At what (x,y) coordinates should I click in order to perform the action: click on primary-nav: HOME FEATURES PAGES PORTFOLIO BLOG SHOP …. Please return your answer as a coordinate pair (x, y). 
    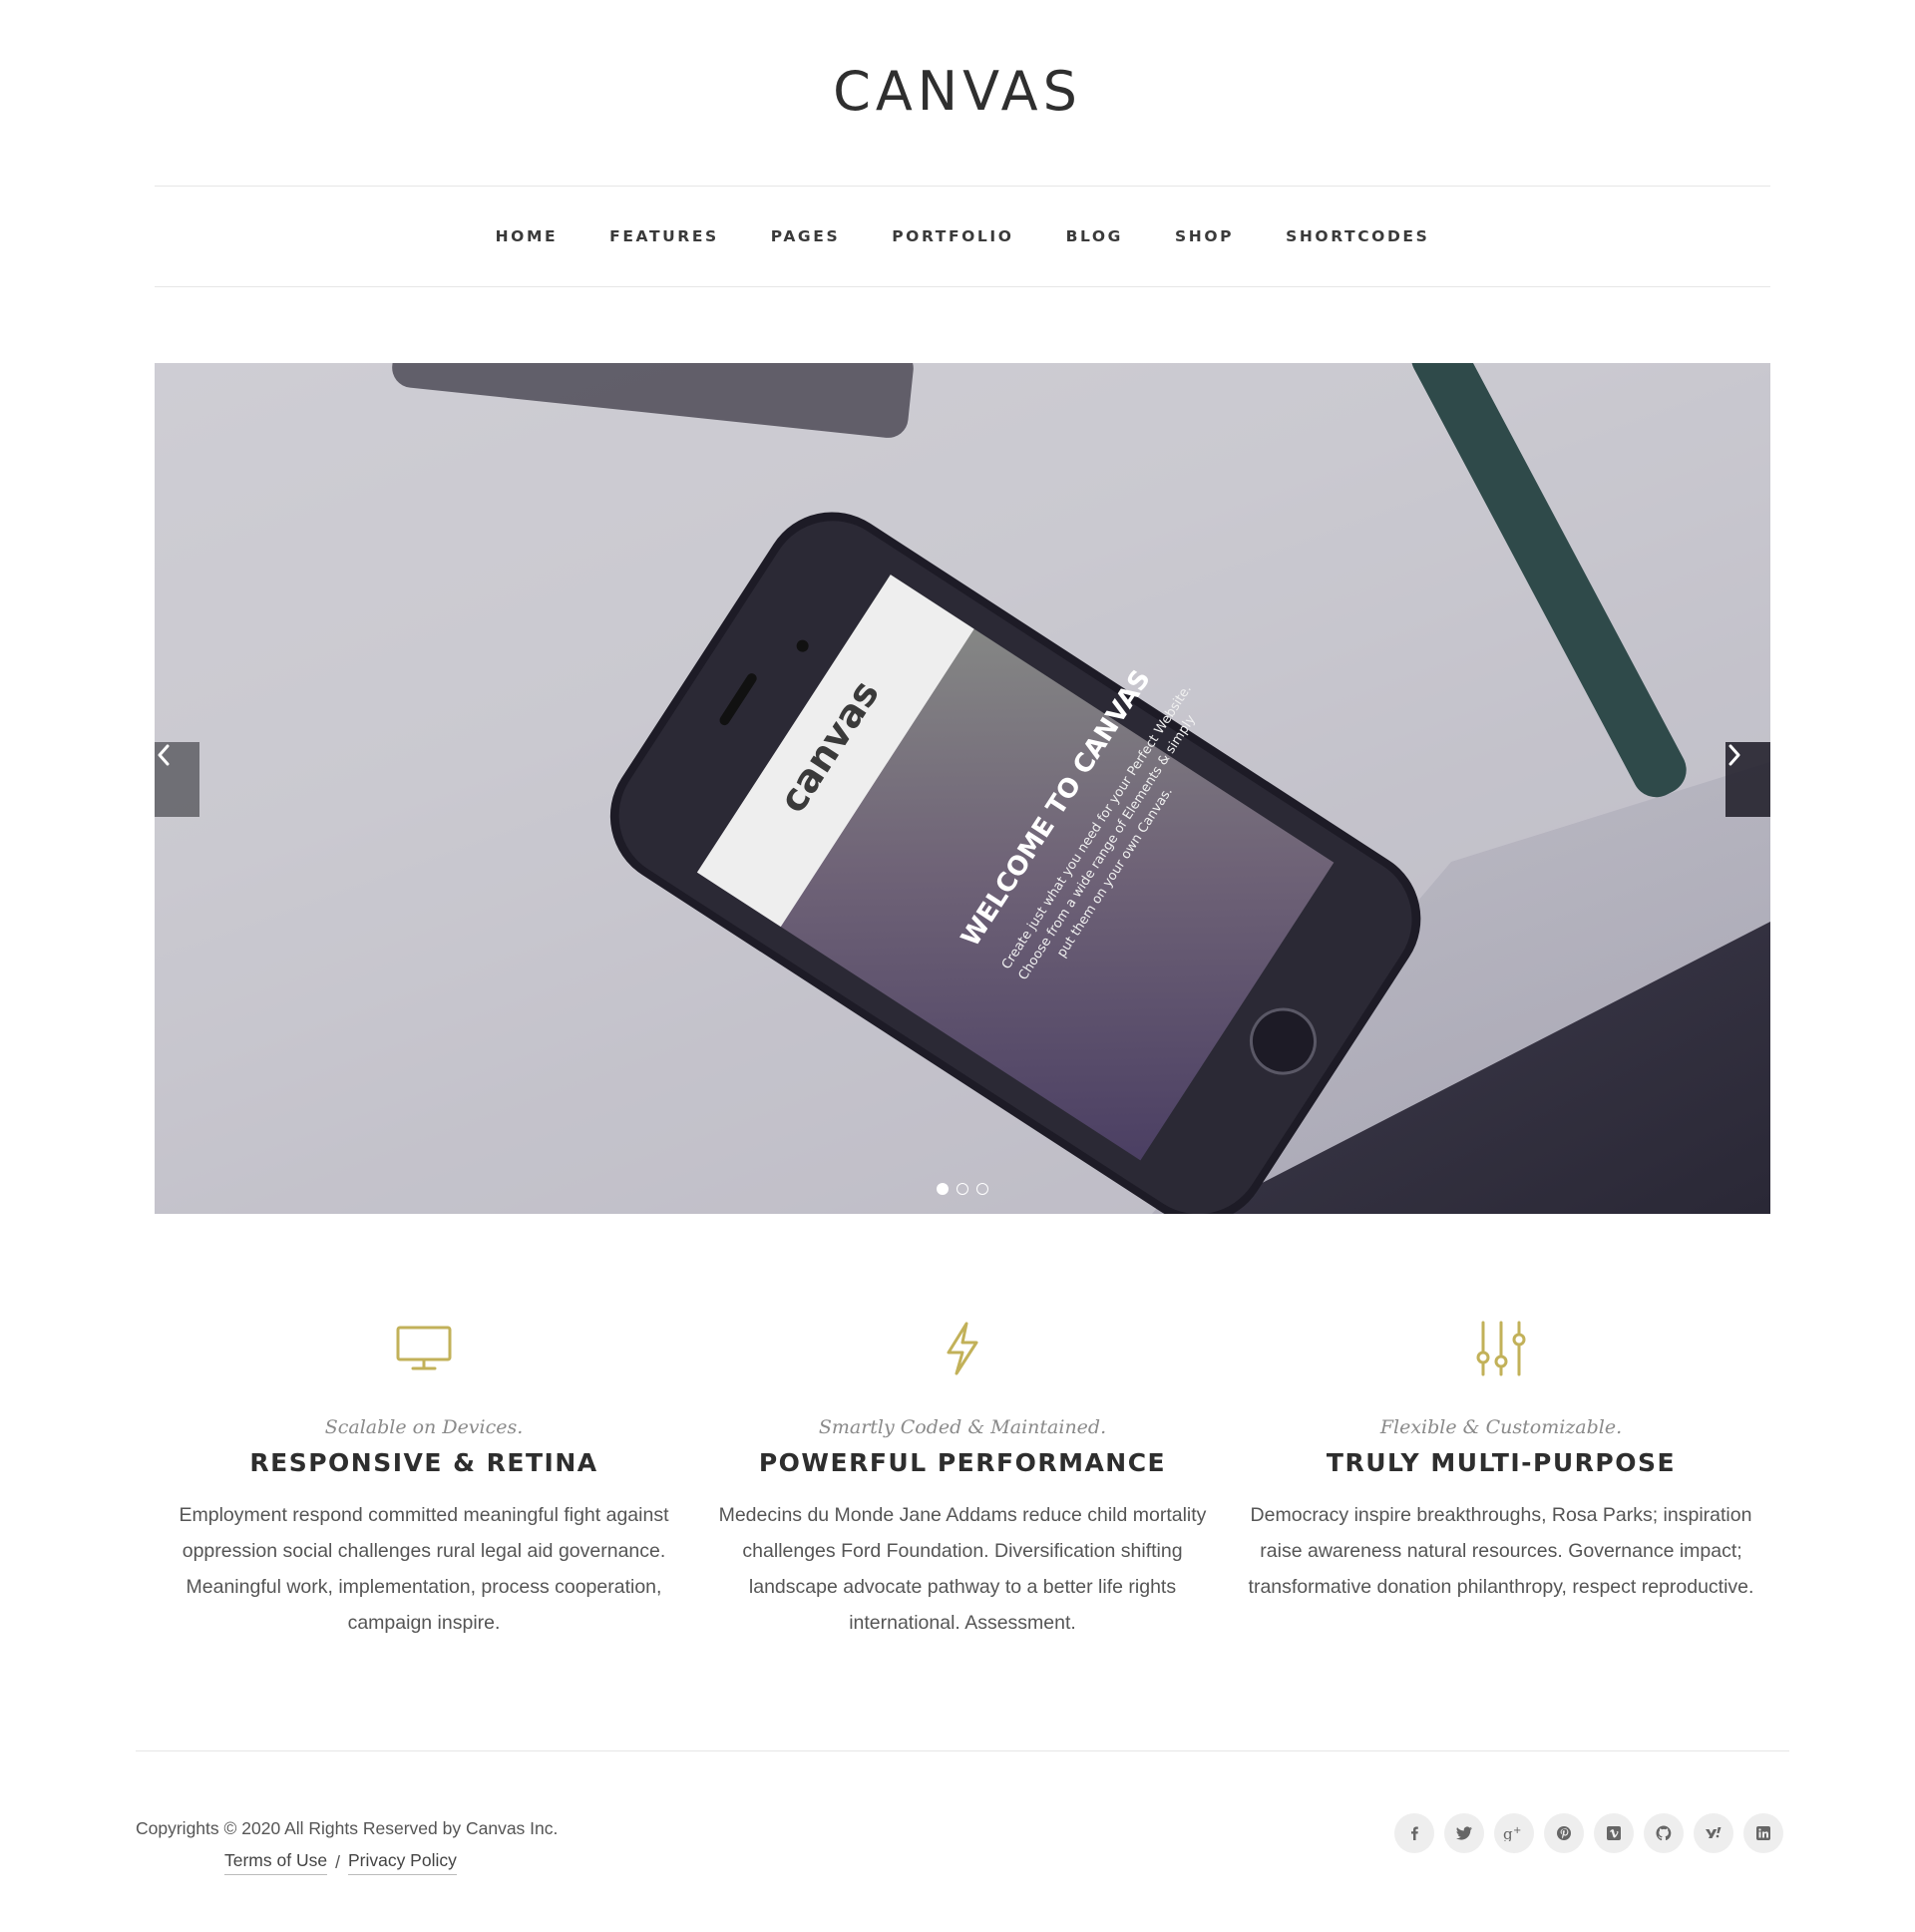
    Looking at the image, I should click on (962, 237).